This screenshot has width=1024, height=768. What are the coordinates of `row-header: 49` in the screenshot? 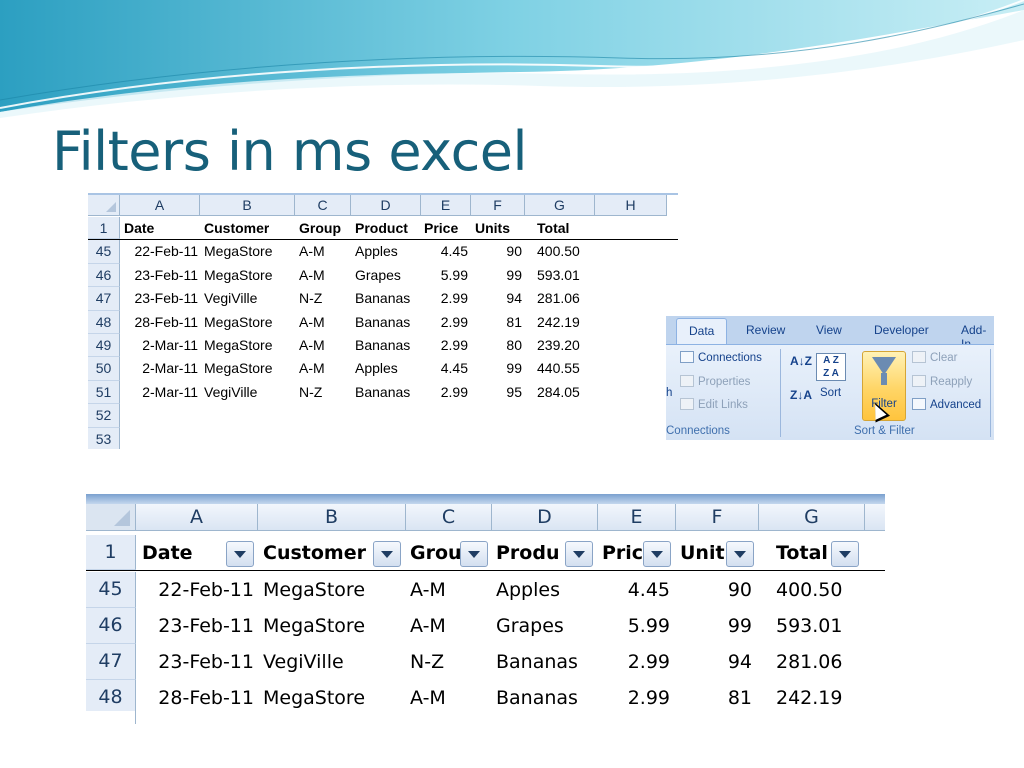 It's located at (104, 346).